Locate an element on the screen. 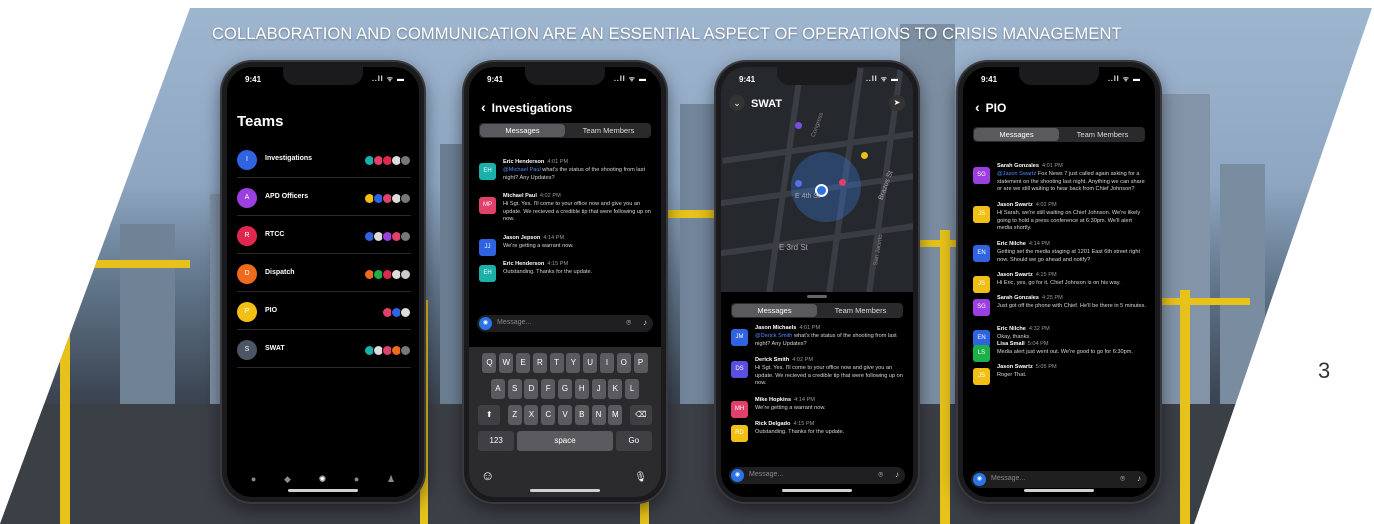  key: V is located at coordinates (565, 415).